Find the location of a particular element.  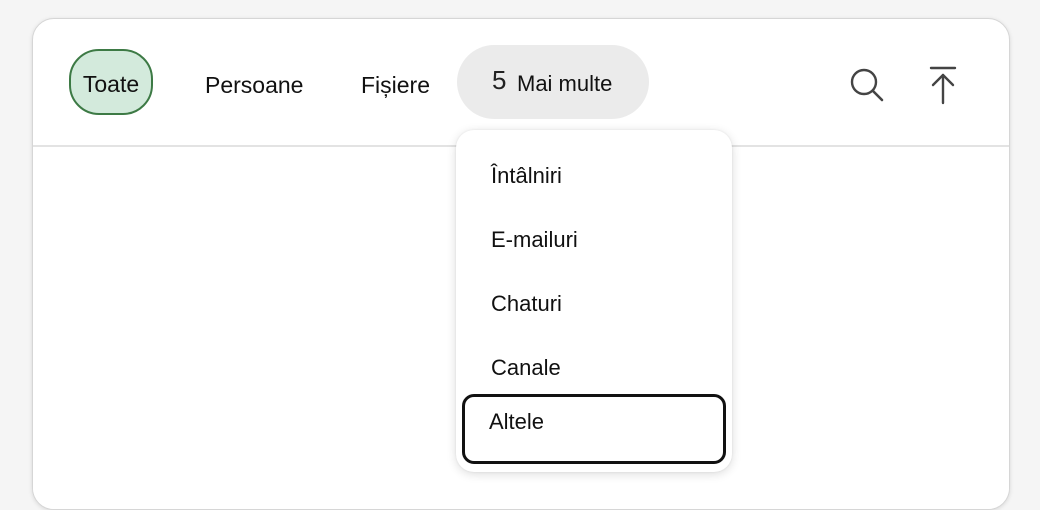

arrow-up-to-top-icon is located at coordinates (943, 85).